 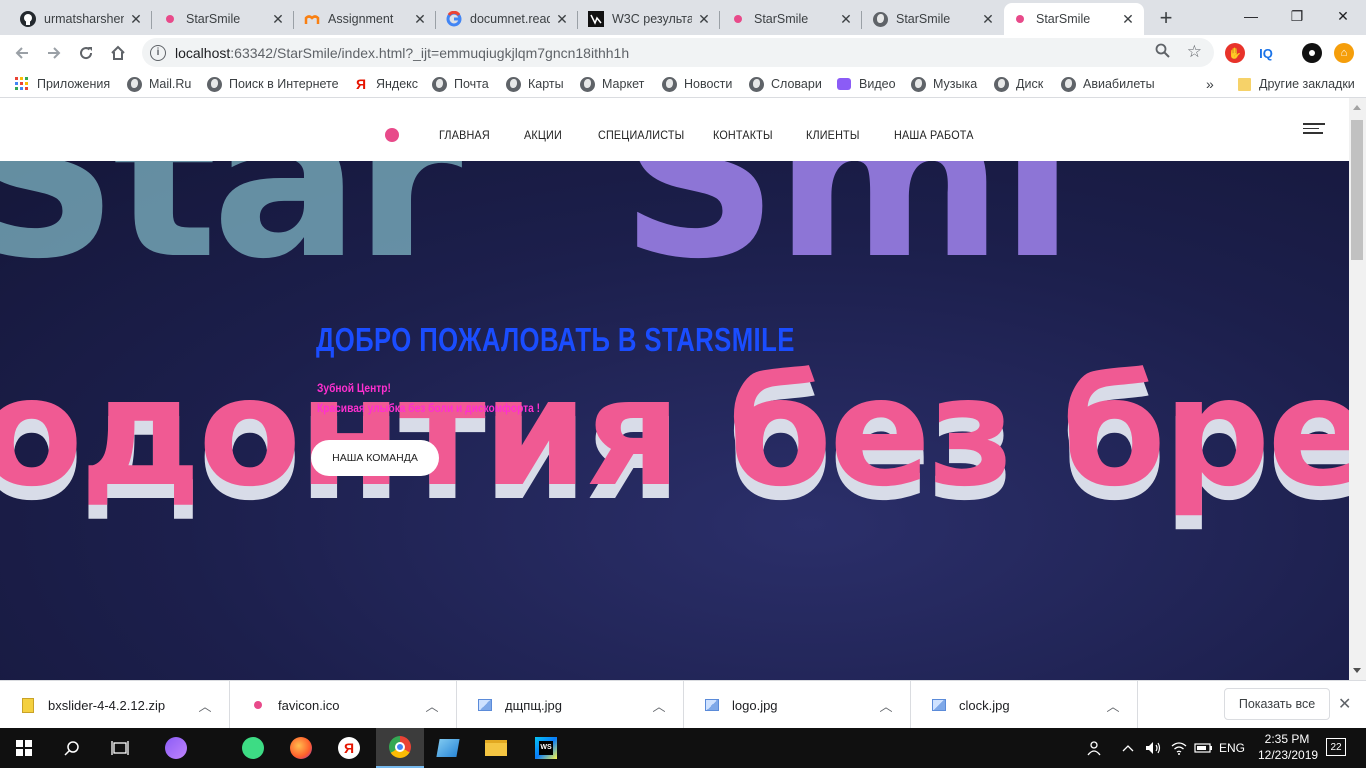 What do you see at coordinates (1204, 748) in the screenshot?
I see `battery-icon` at bounding box center [1204, 748].